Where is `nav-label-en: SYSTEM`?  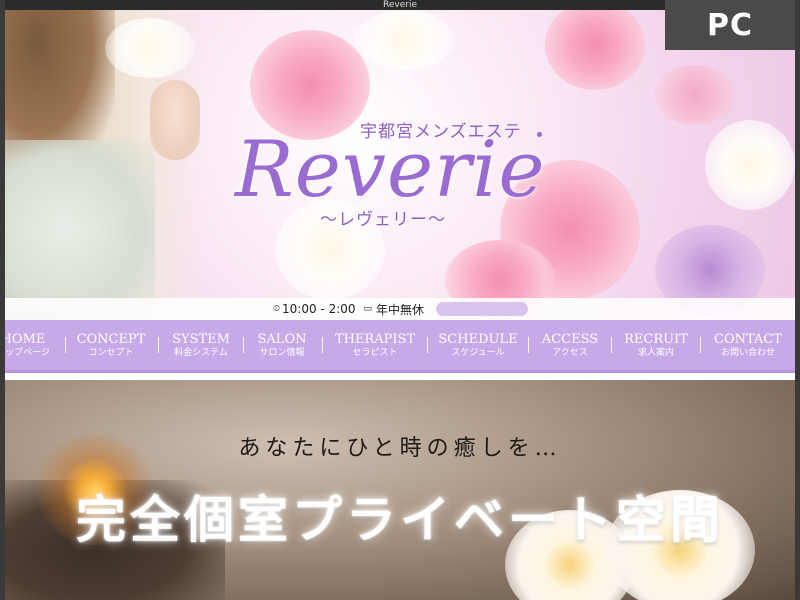
nav-label-en: SYSTEM is located at coordinates (201, 339).